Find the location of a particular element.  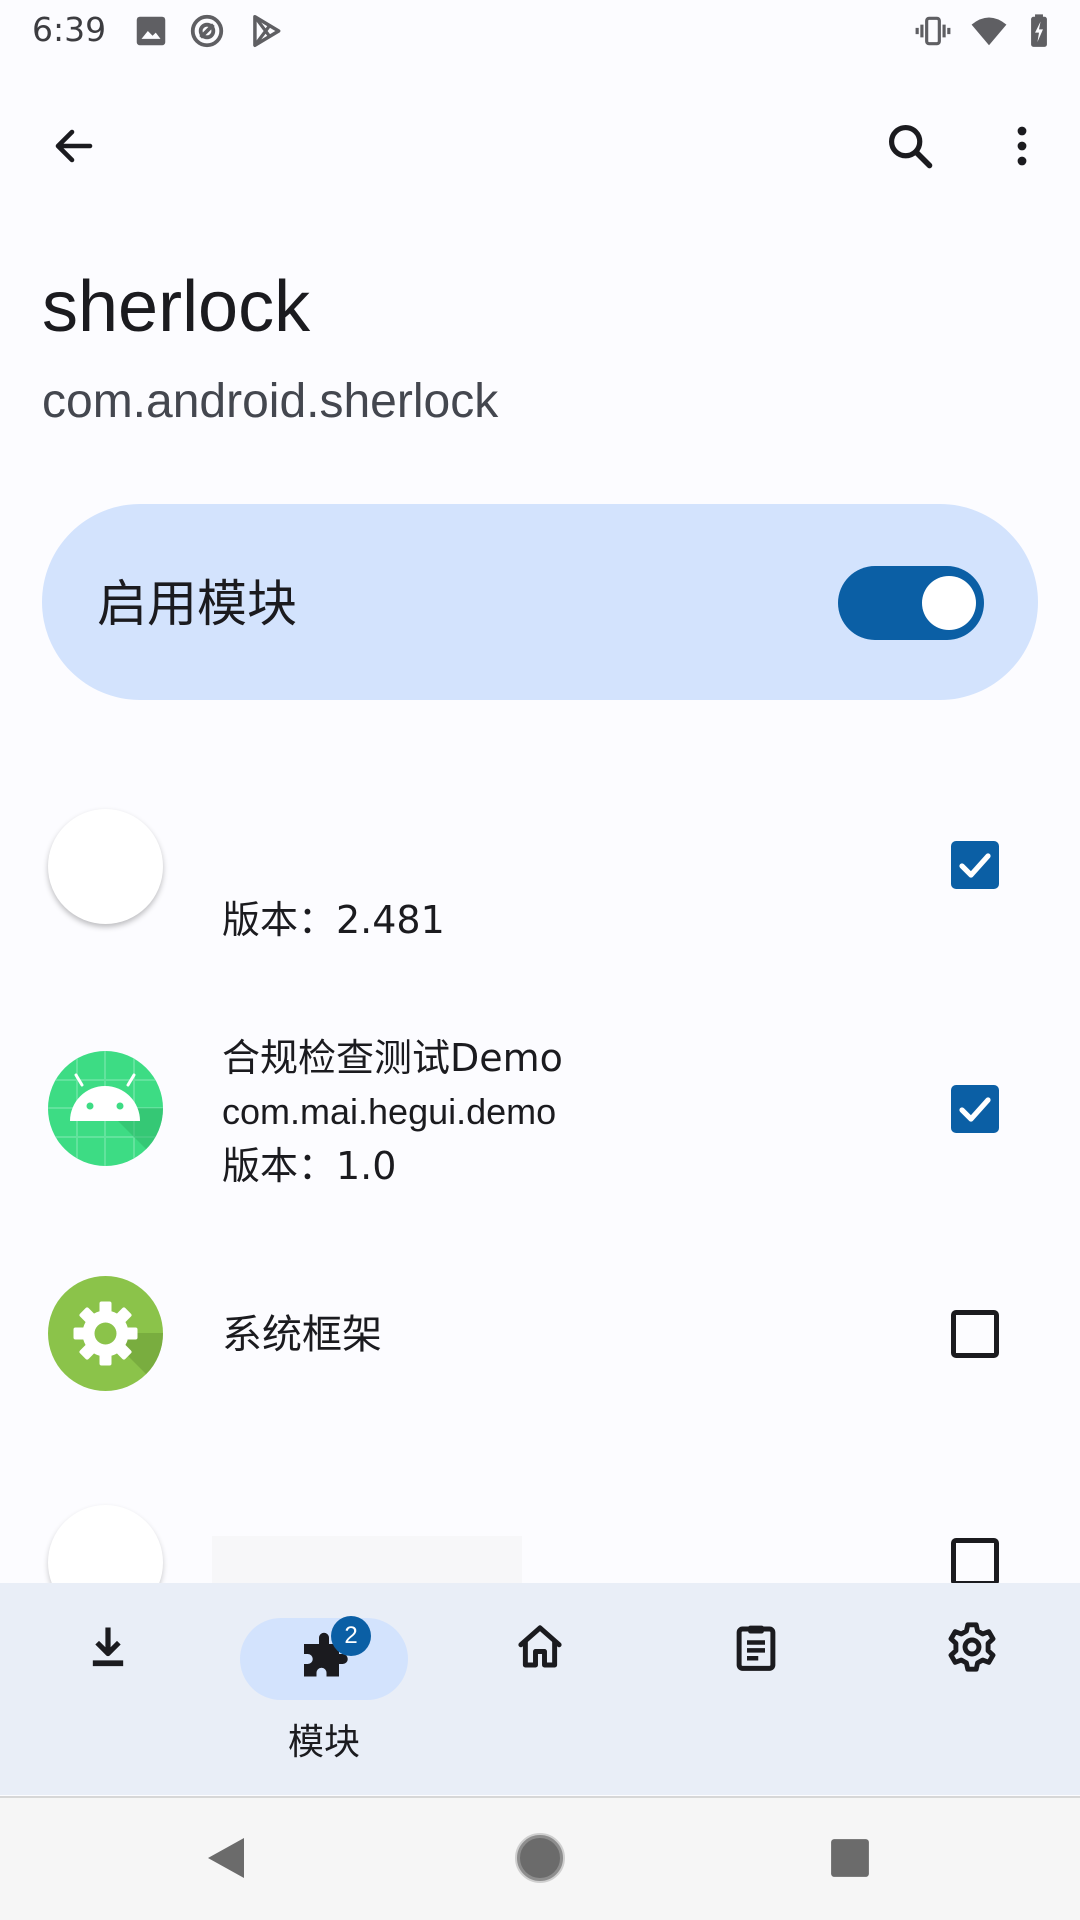

scope-item-title: 系统框架 is located at coordinates (302, 1335).